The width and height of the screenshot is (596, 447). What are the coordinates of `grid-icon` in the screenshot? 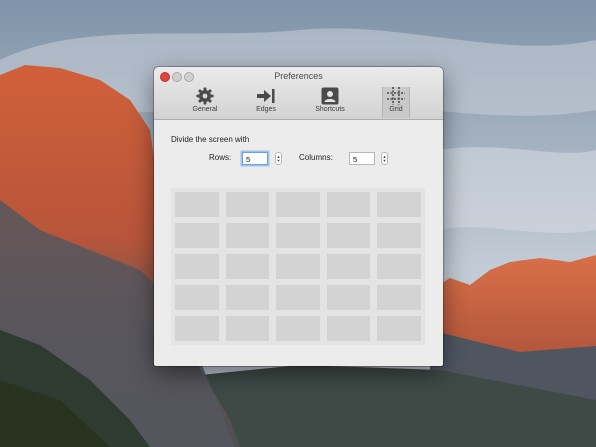 It's located at (396, 96).